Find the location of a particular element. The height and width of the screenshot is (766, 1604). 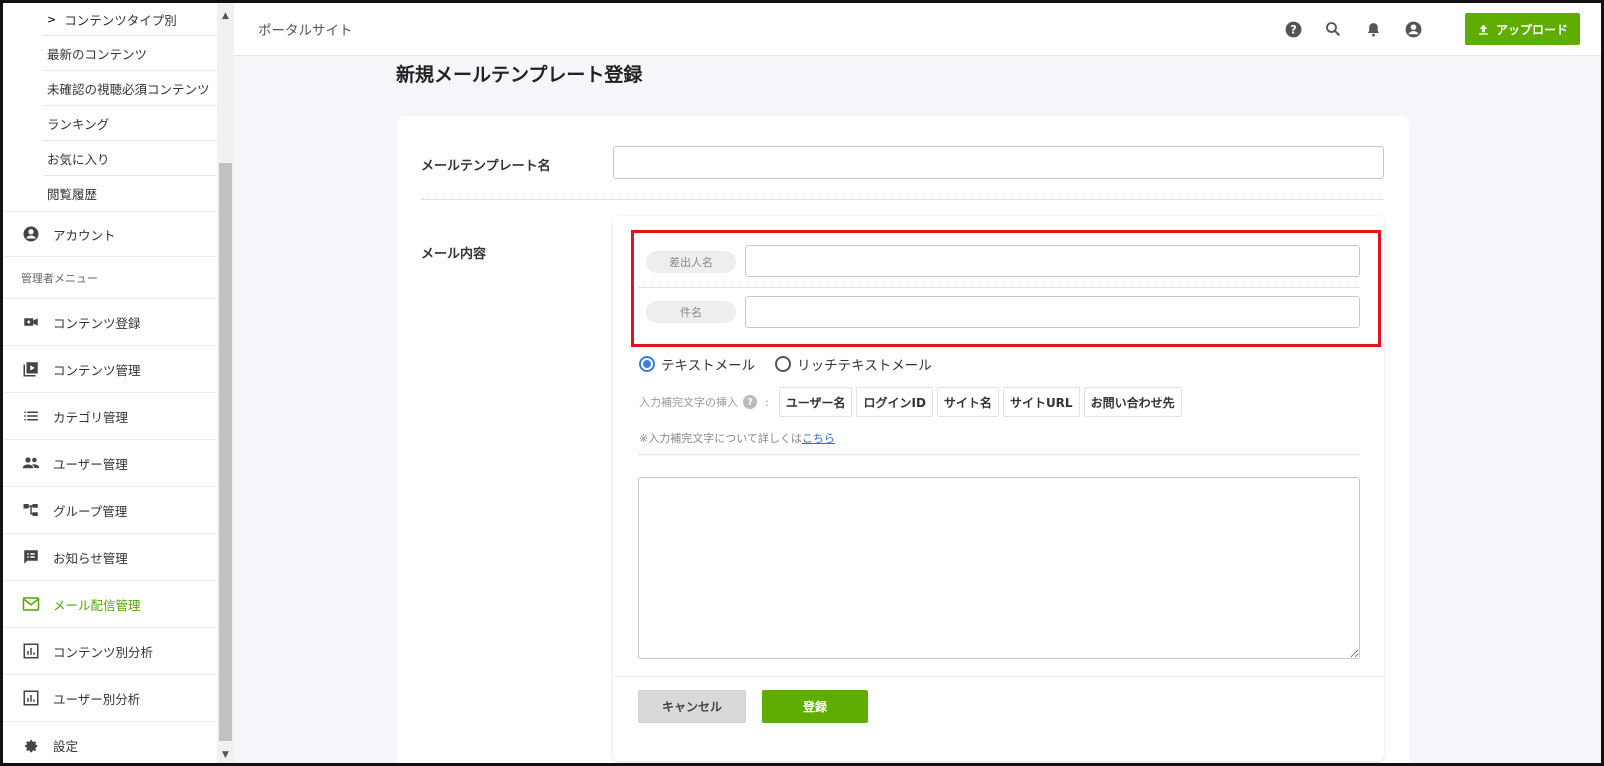

sidebar-subitem-ranking: ランキング is located at coordinates (110, 123).